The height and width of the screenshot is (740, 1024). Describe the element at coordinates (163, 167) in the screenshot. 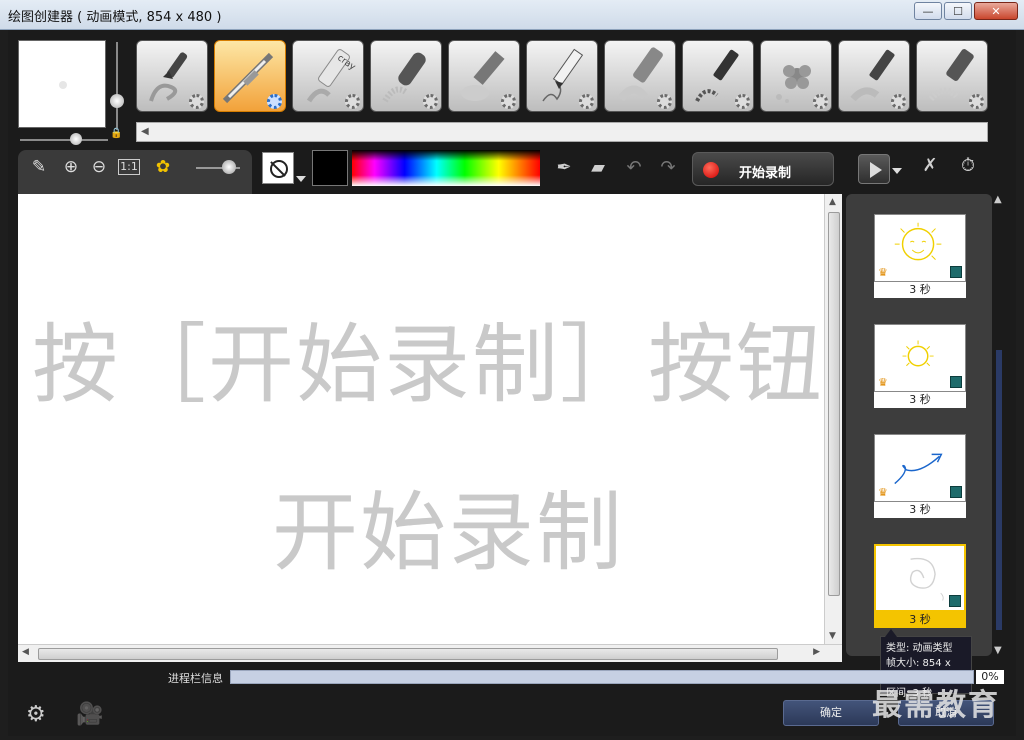

I see `background-image-icon: ✿` at that location.